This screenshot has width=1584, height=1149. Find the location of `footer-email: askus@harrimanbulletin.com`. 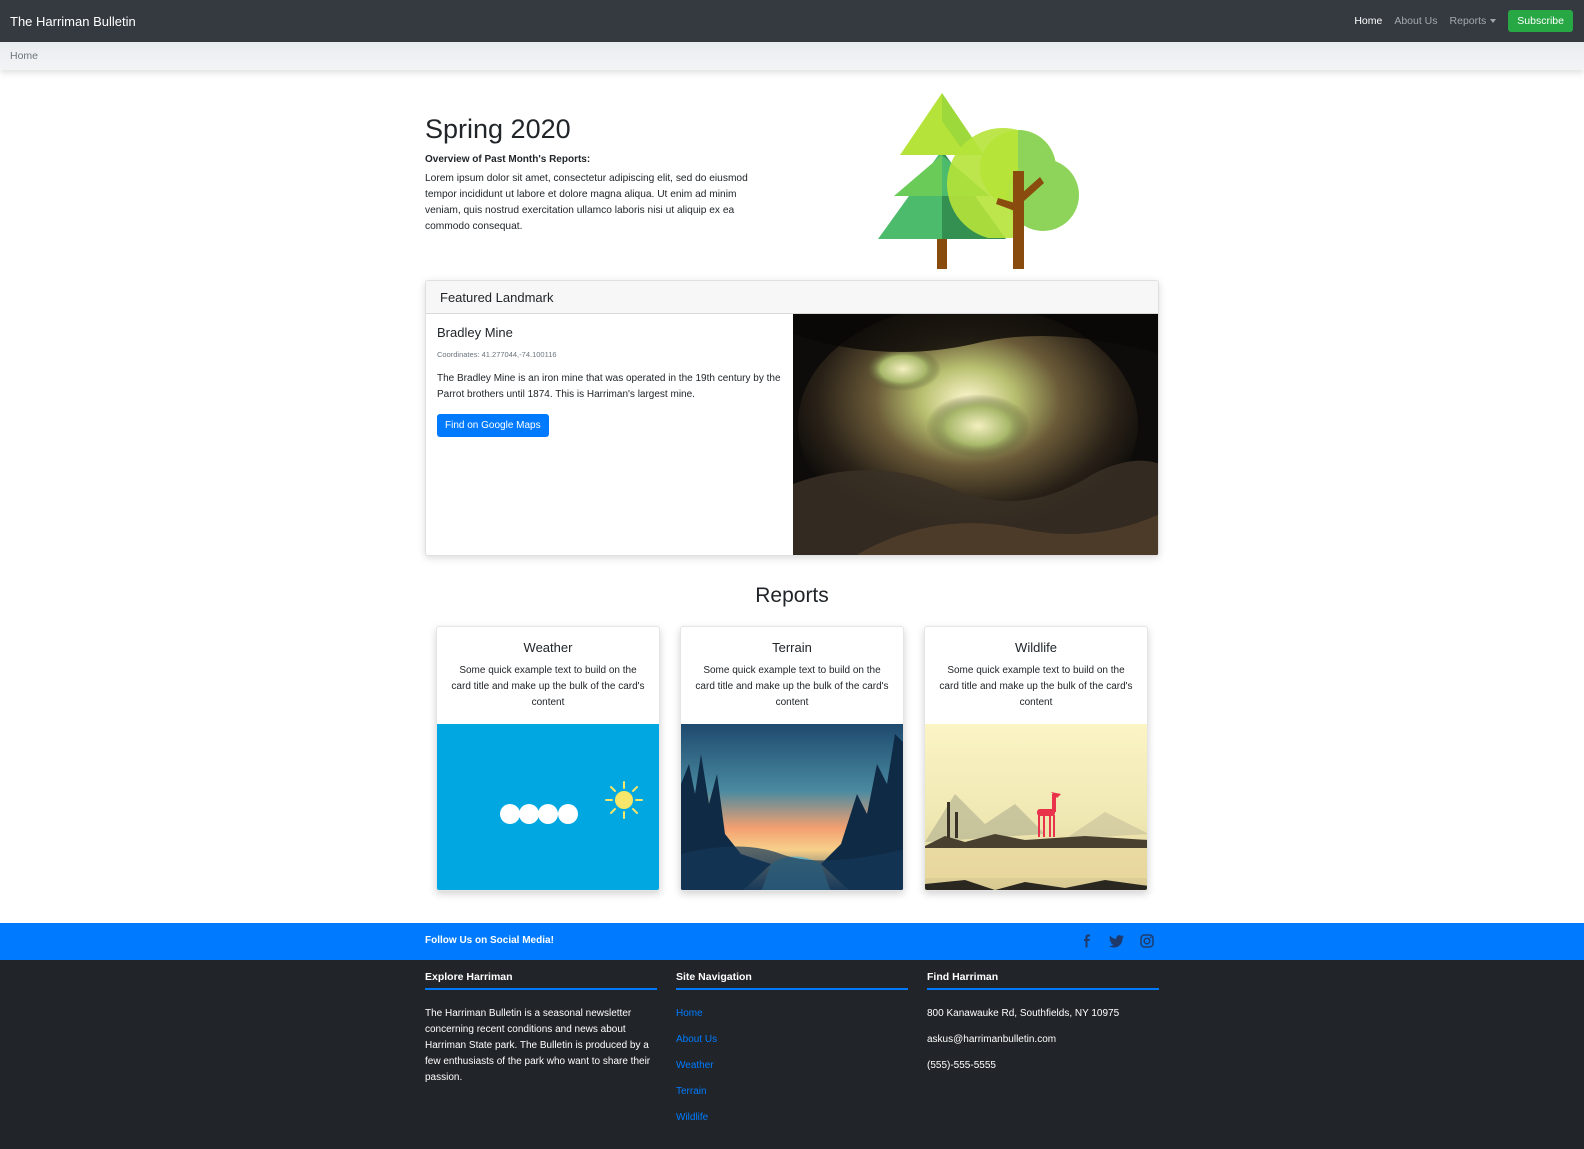

footer-email: askus@harrimanbulletin.com is located at coordinates (1043, 1040).